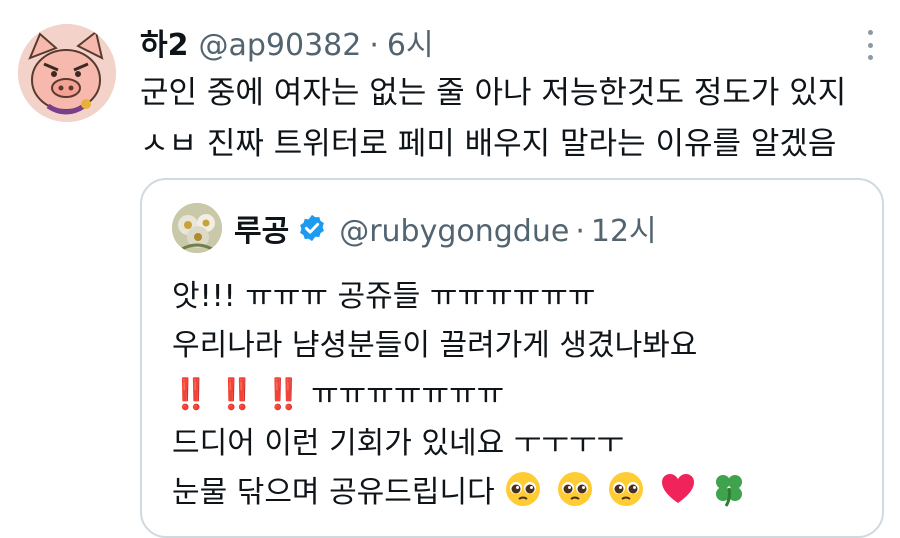  Describe the element at coordinates (312, 228) in the screenshot. I see `verified-badge-icon` at that location.